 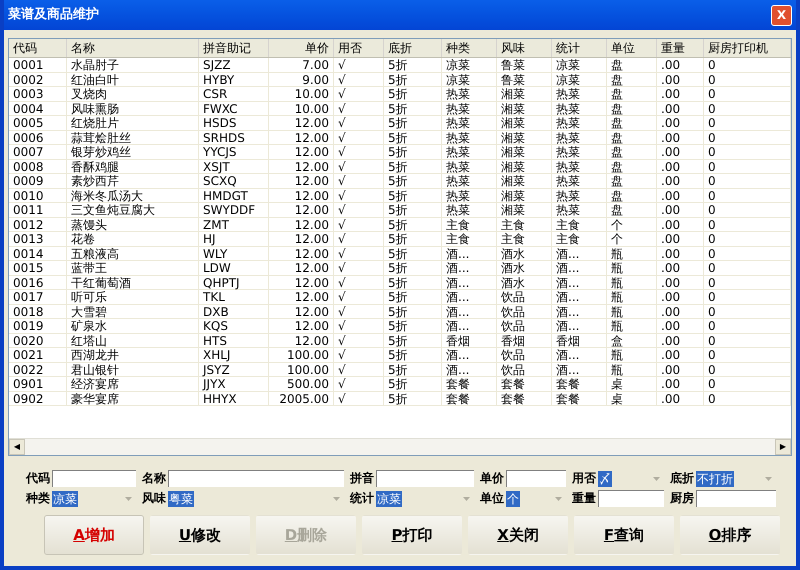 What do you see at coordinates (579, 65) in the screenshot?
I see `table-cell: 凉菜` at bounding box center [579, 65].